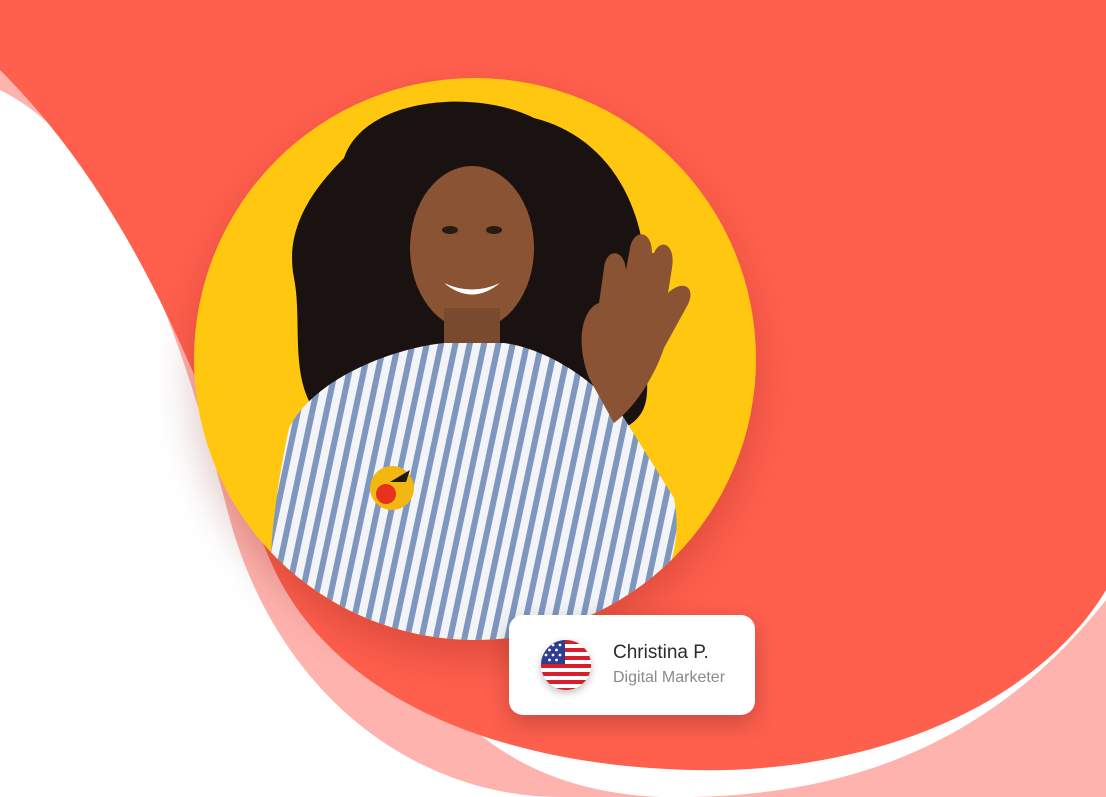 The image size is (1106, 797). I want to click on us-flag-icon, so click(566, 665).